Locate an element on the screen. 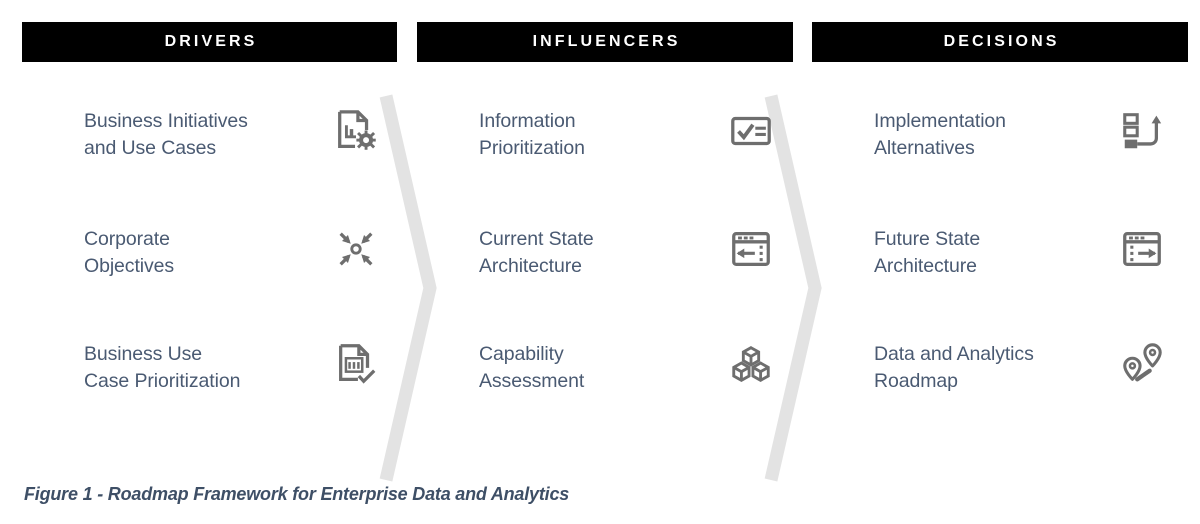 This screenshot has width=1200, height=524. item-information-prioritization: Information Prioritization is located at coordinates (604, 149).